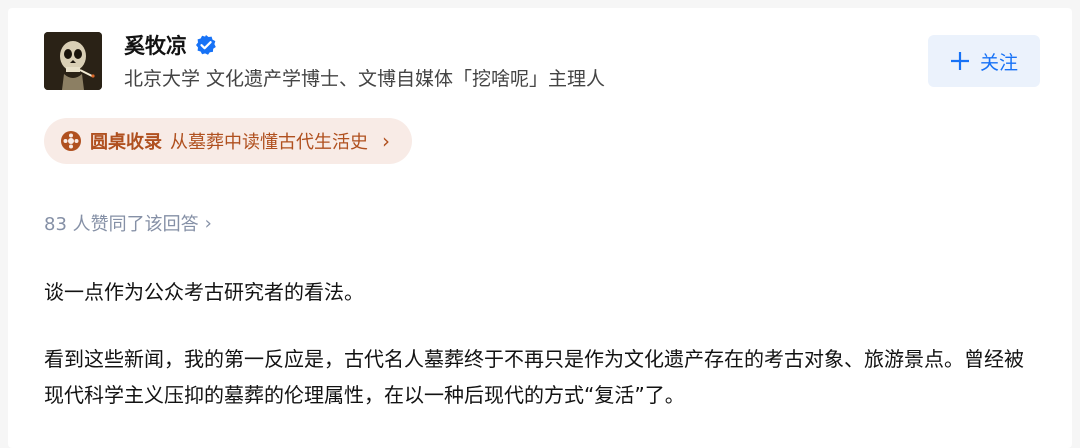 Image resolution: width=1080 pixels, height=448 pixels. What do you see at coordinates (126, 142) in the screenshot?
I see `collection-label: 圆桌收录` at bounding box center [126, 142].